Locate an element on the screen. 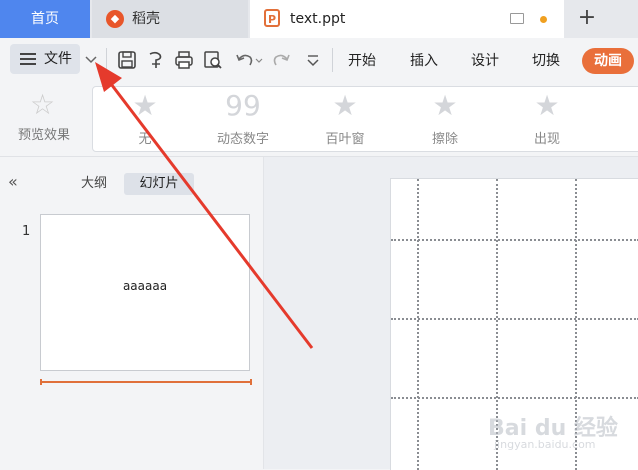 This screenshot has height=470, width=638. save-icon is located at coordinates (127, 60).